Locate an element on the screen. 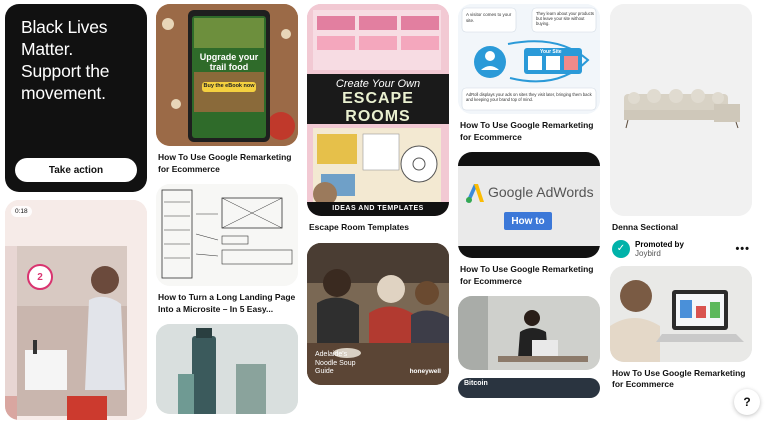  pin-bitcoin-image: Bitcoin is located at coordinates (529, 388).